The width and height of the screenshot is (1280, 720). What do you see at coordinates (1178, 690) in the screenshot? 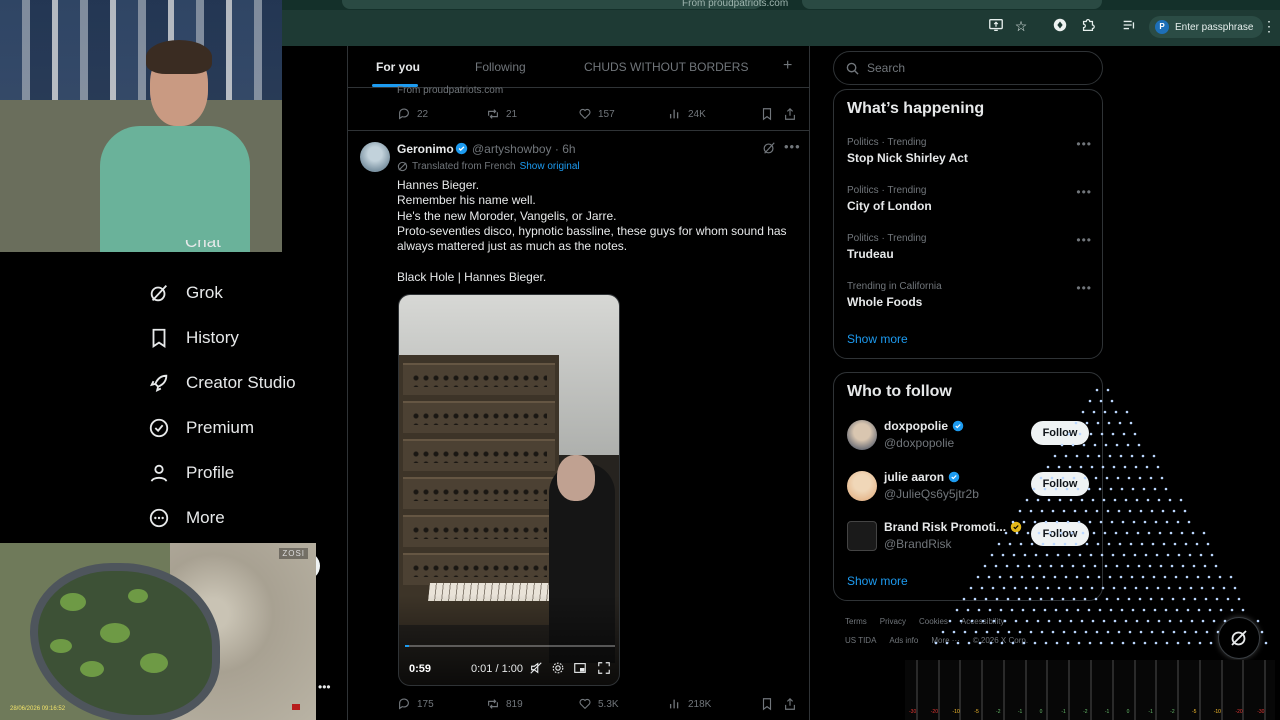
I see `meter-channel` at bounding box center [1178, 690].